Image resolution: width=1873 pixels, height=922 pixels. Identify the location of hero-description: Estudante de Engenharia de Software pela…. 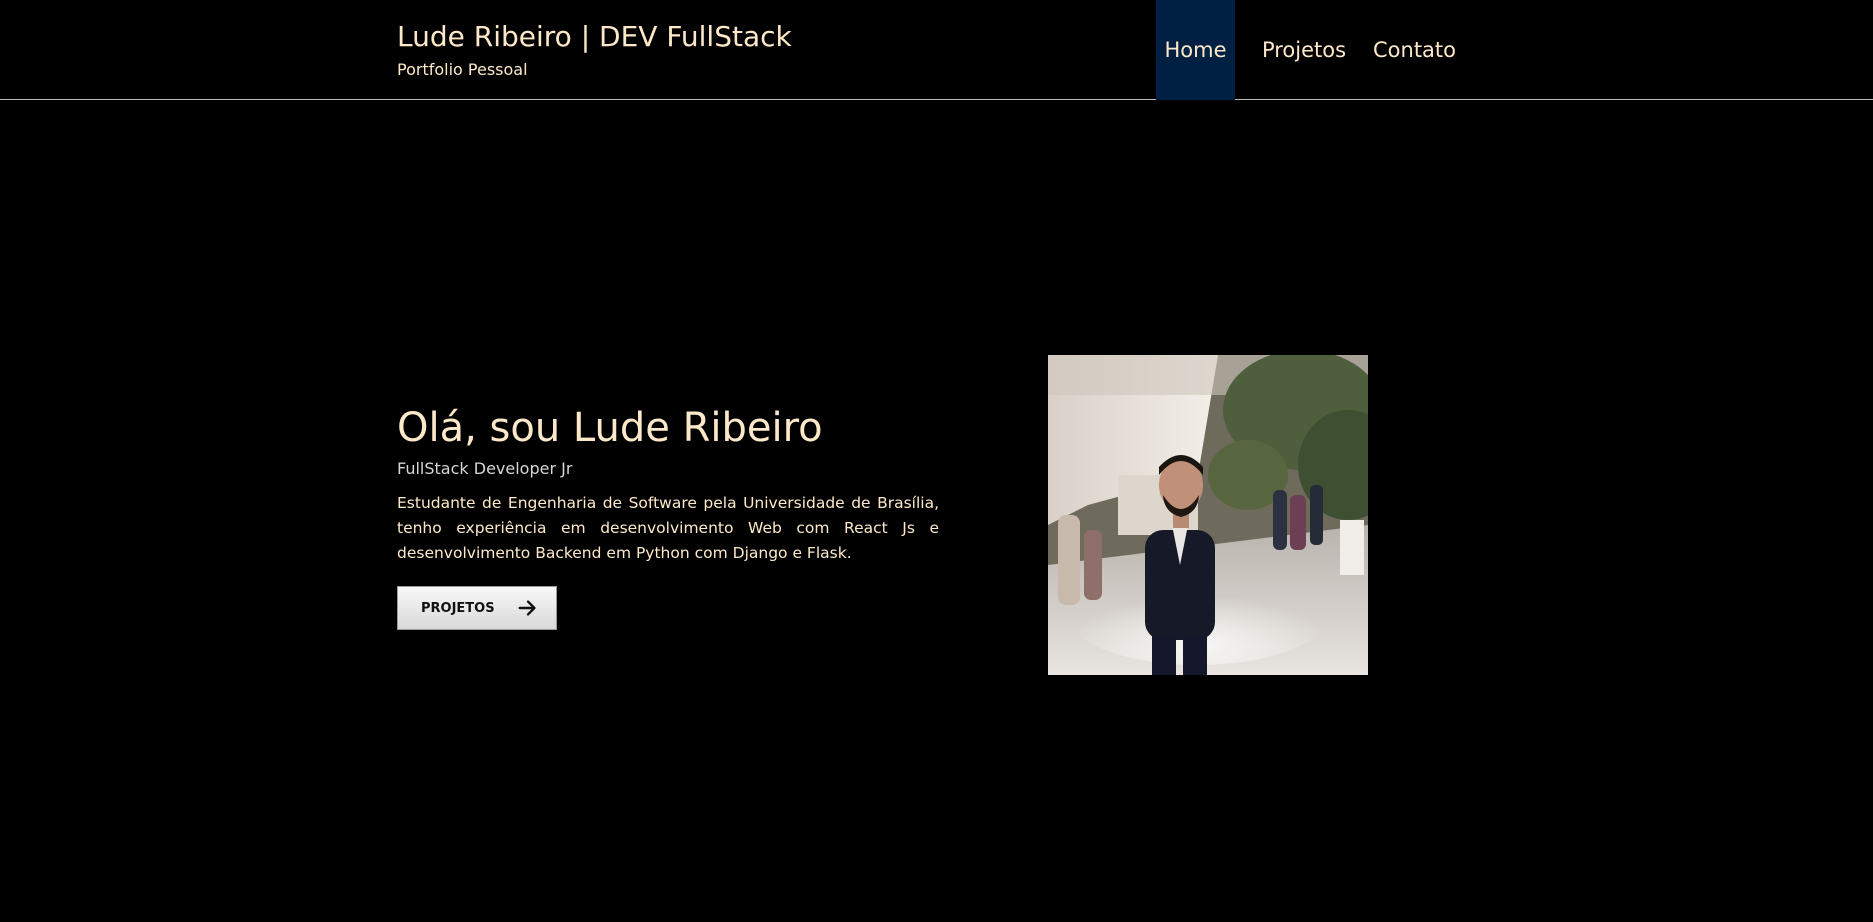
(668, 528).